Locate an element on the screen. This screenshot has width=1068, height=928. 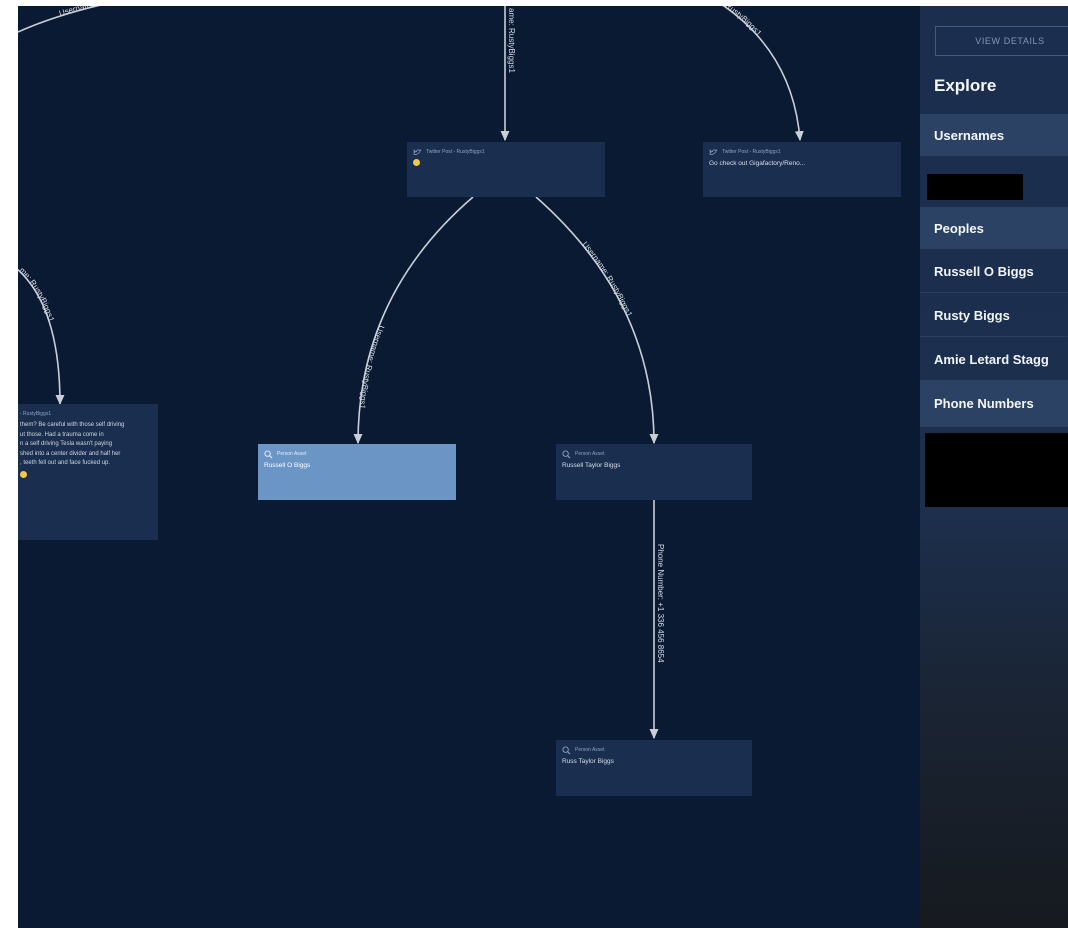
node-person-name: Russell O Biggs is located at coordinates (287, 465).